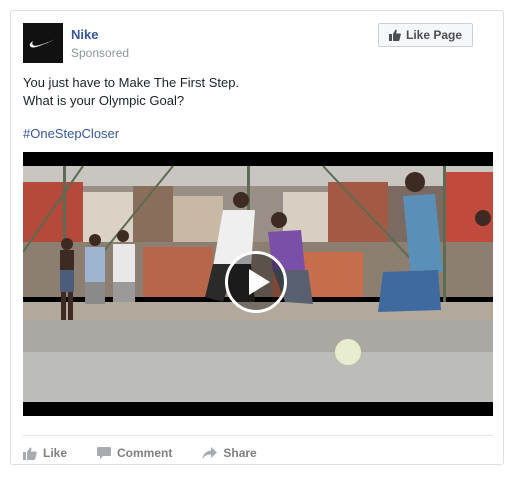  Describe the element at coordinates (100, 53) in the screenshot. I see `sponsored-label: Sponsored` at that location.